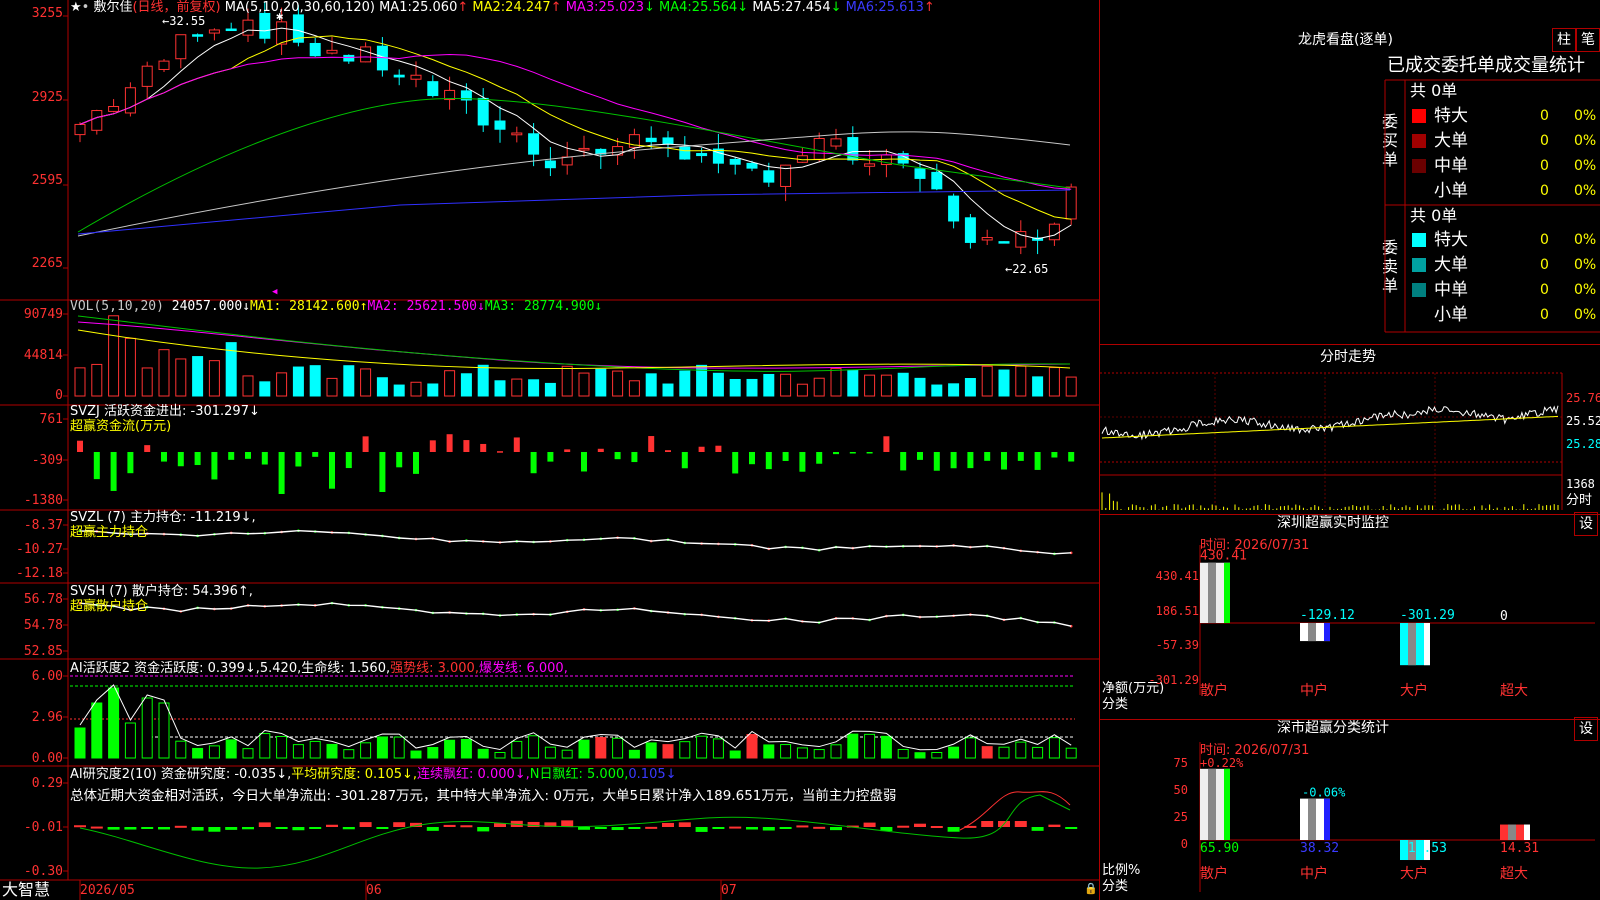  What do you see at coordinates (1515, 832) in the screenshot?
I see `bar-超大` at bounding box center [1515, 832].